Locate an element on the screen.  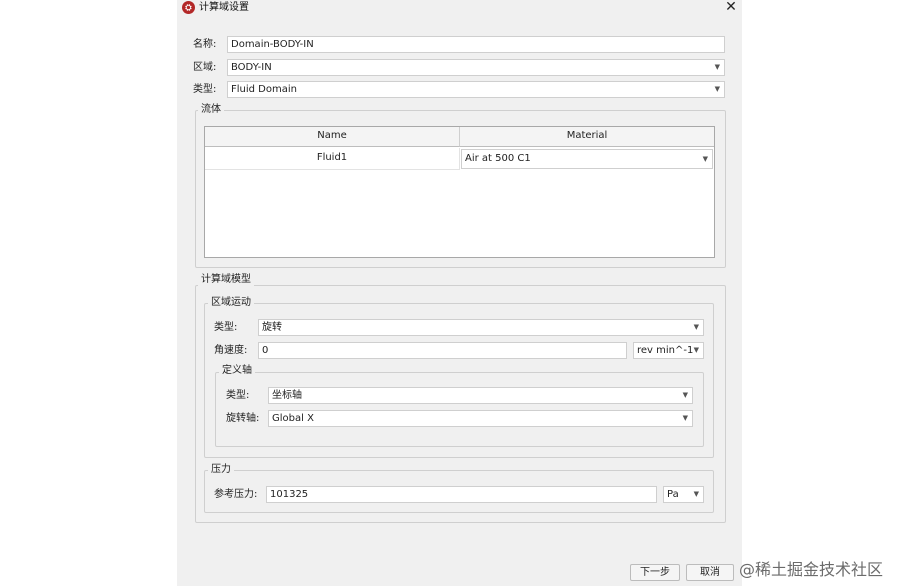
region-label: 区域: is located at coordinates (205, 67).